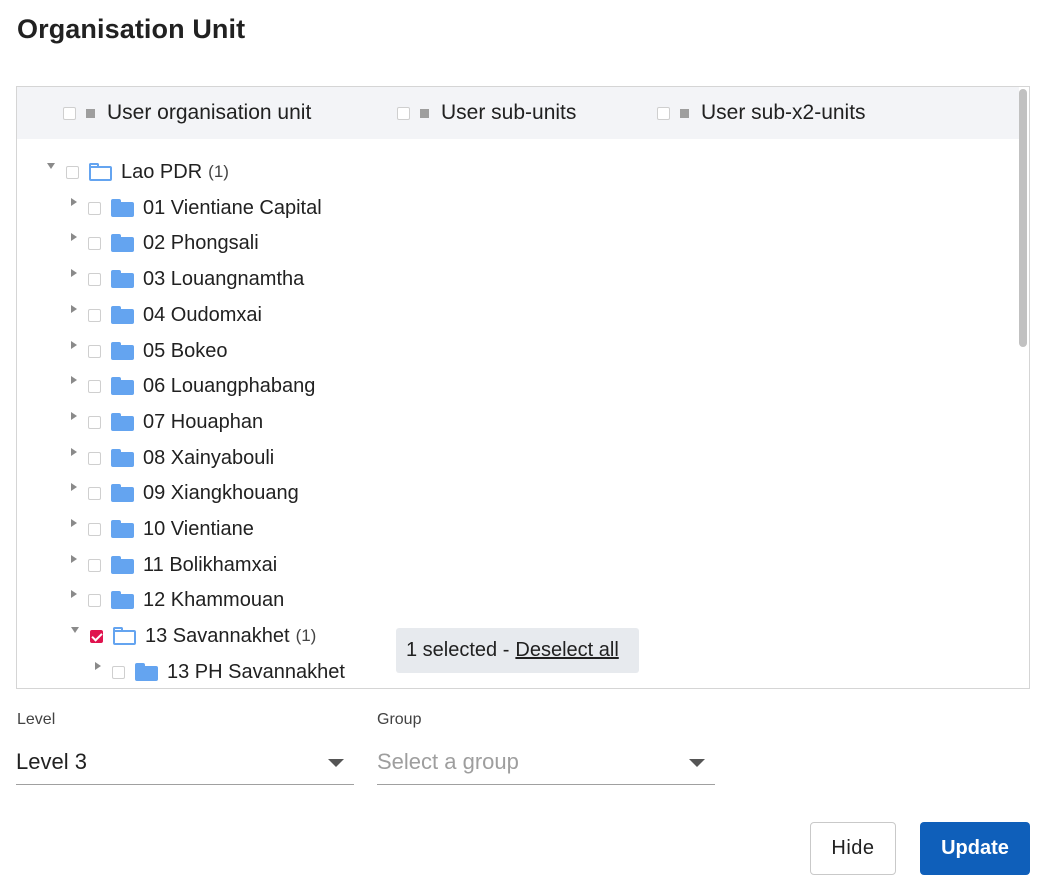  I want to click on tree-node: 06 Louangphabang, so click(193, 386).